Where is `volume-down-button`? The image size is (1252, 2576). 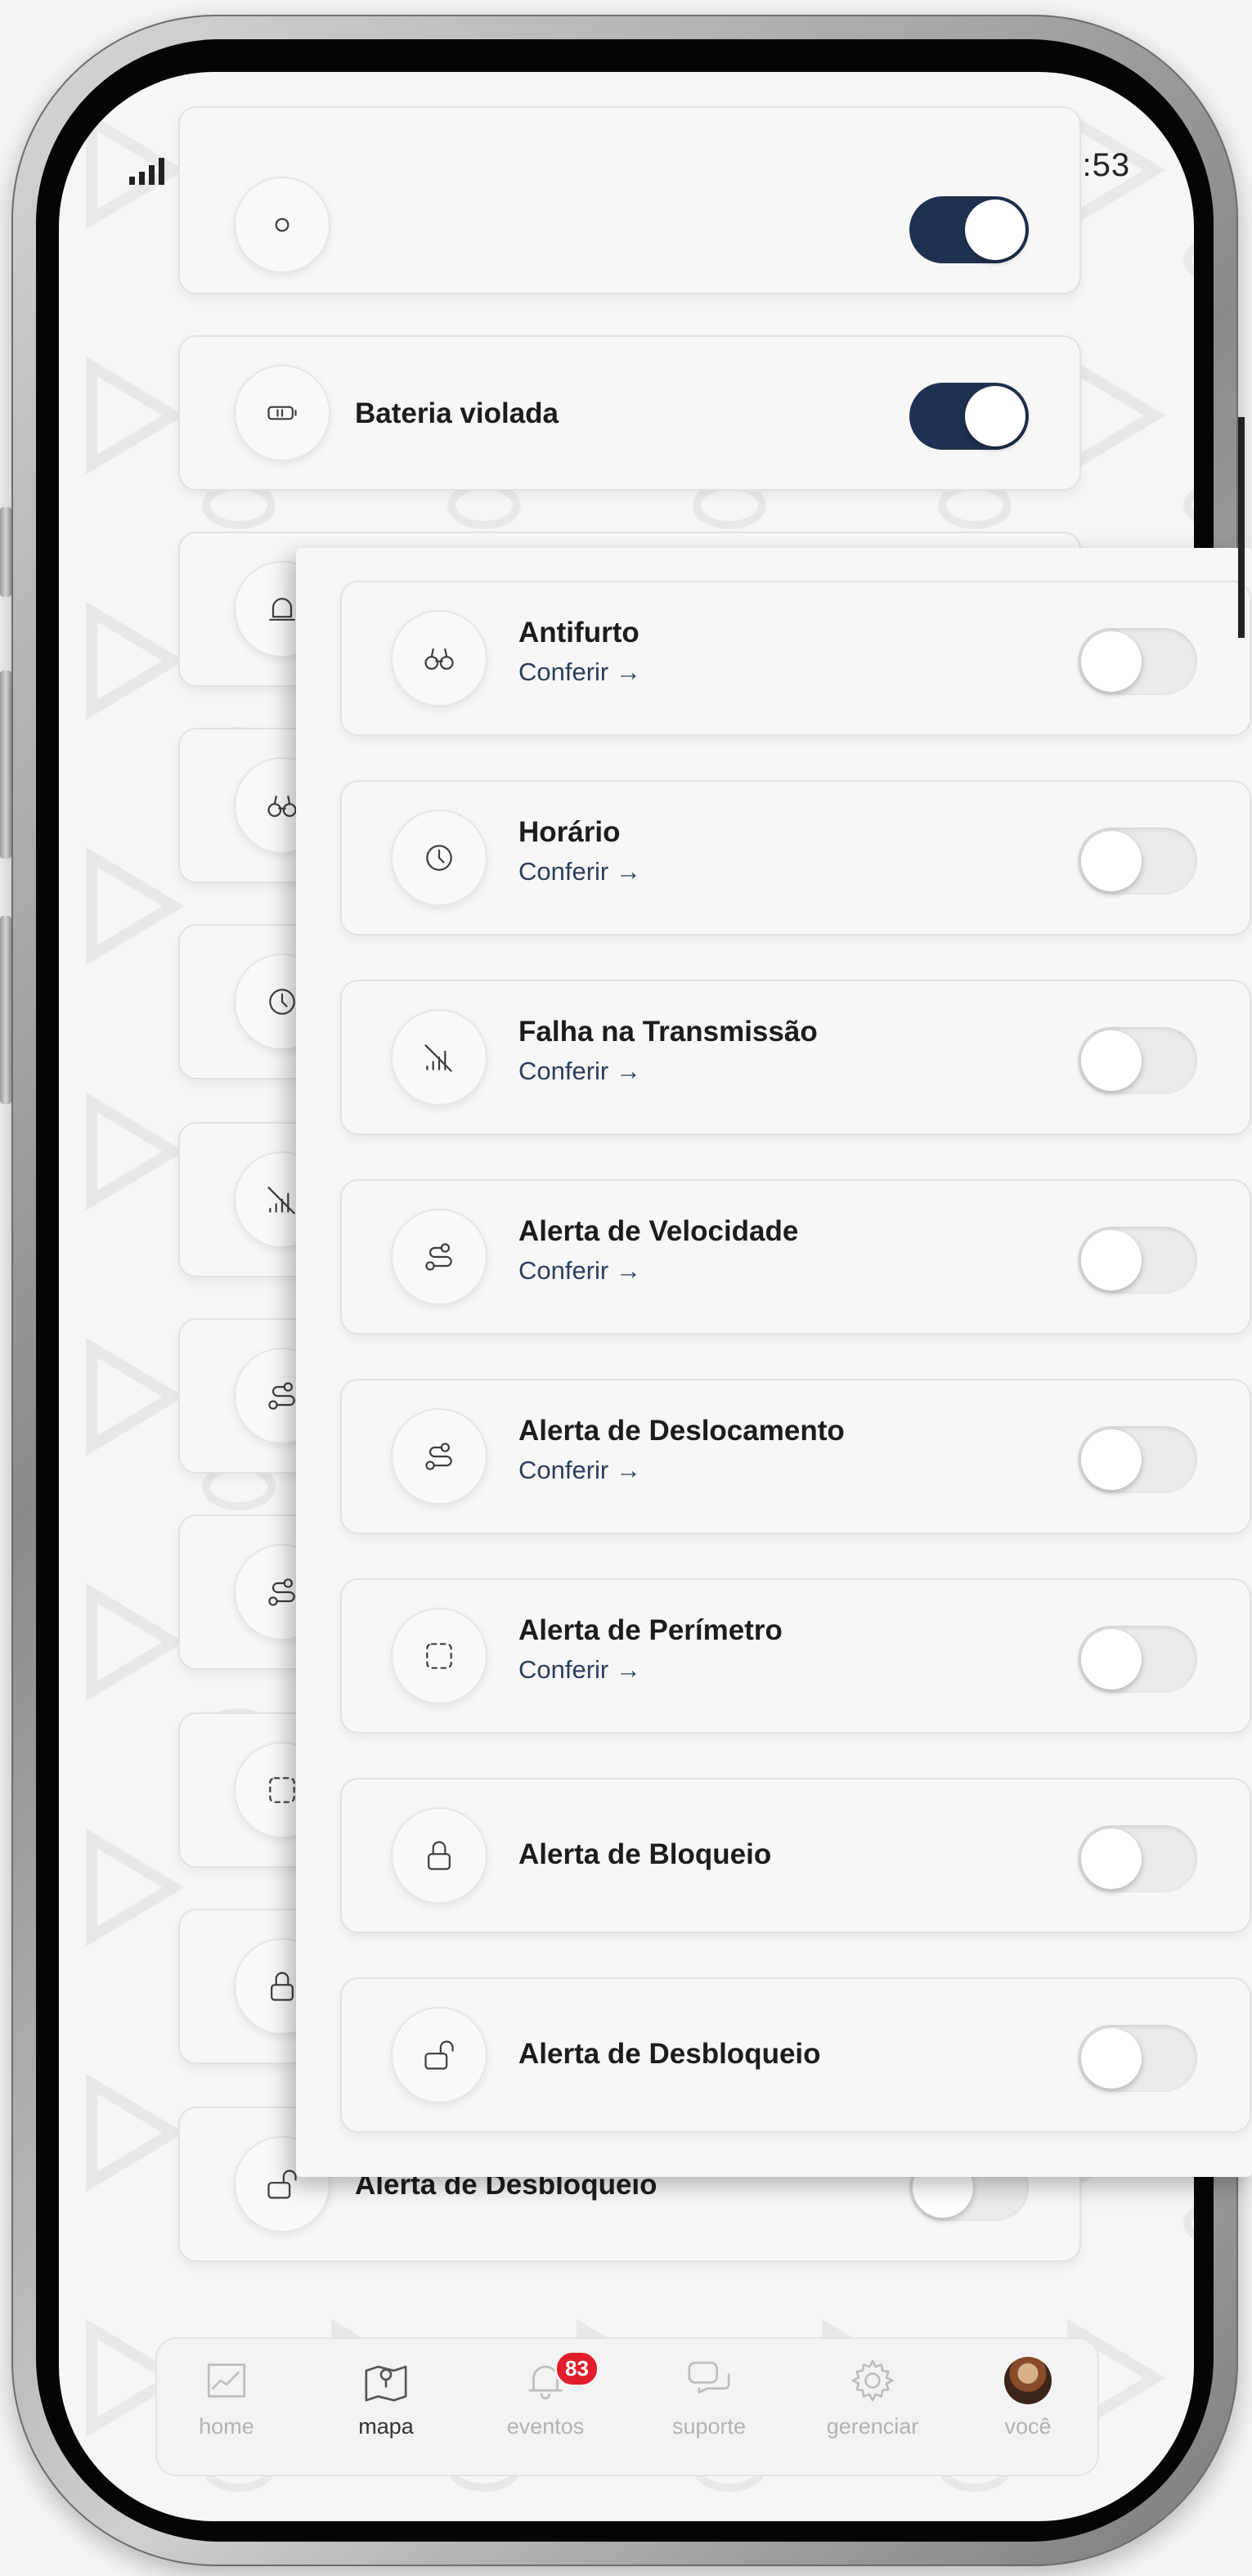 volume-down-button is located at coordinates (5, 1010).